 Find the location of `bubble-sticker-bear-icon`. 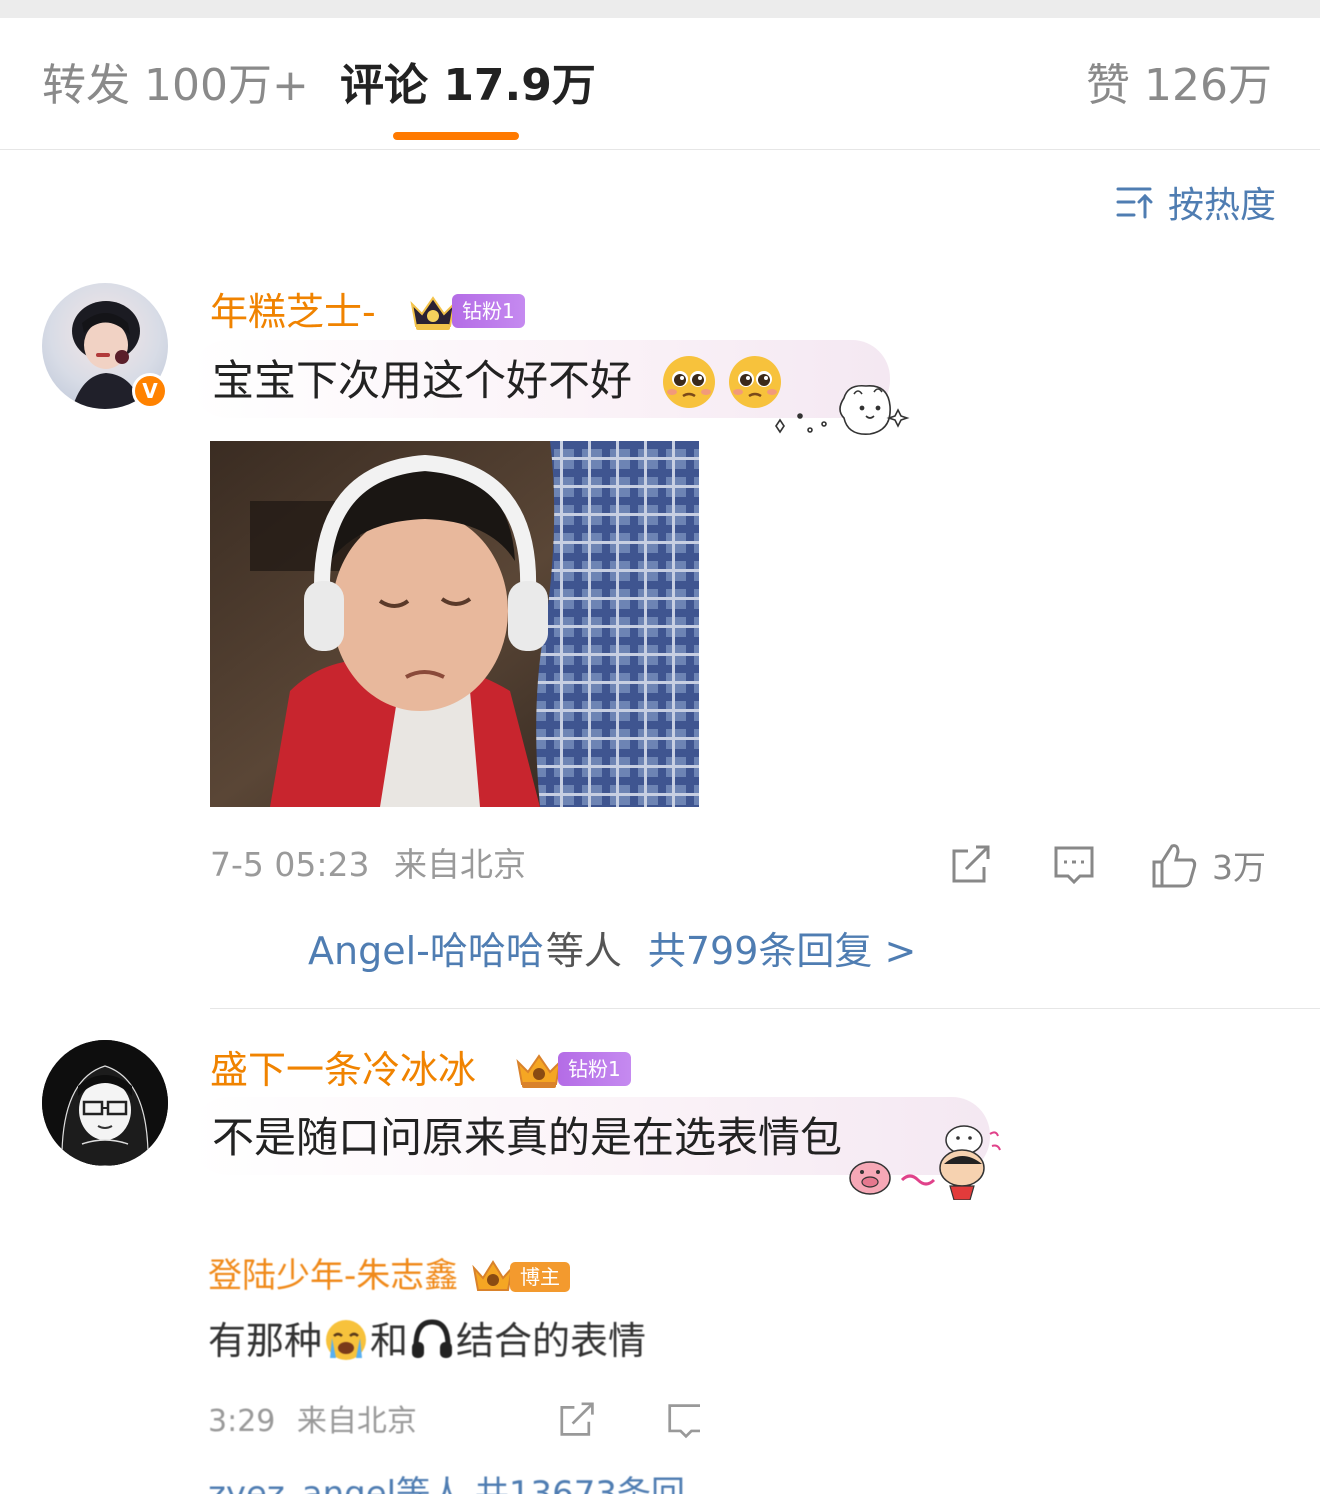

bubble-sticker-bear-icon is located at coordinates (842, 409).